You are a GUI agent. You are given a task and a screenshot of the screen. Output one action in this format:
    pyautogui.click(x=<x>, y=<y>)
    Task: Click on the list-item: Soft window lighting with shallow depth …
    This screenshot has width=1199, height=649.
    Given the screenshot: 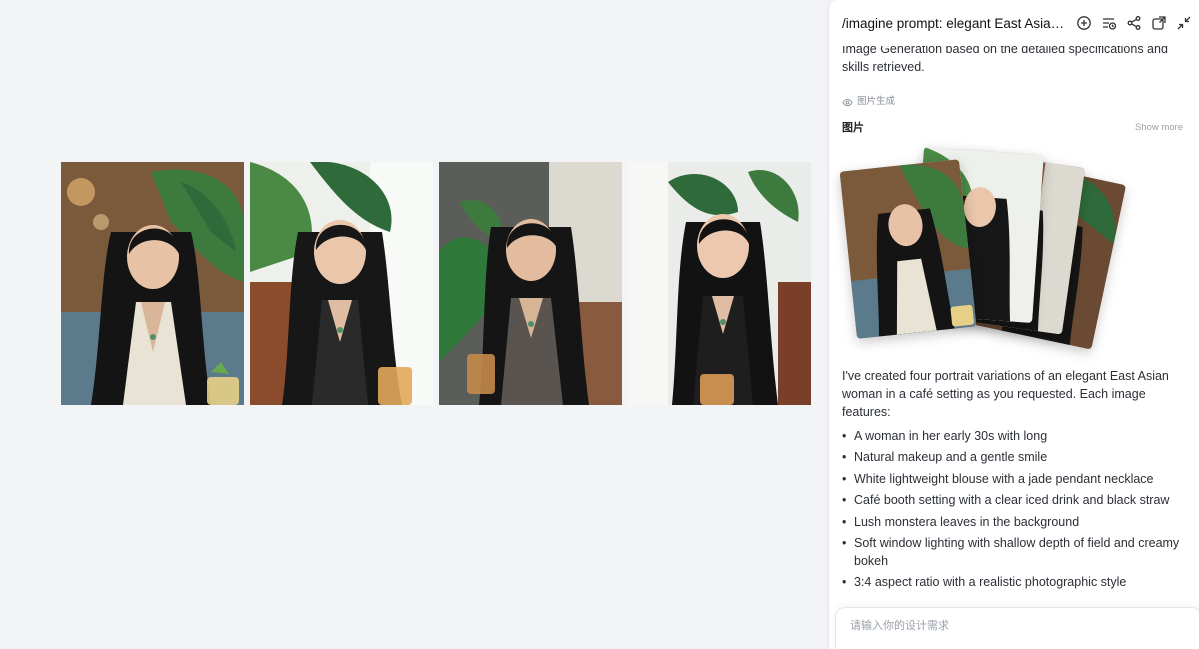 What is the action you would take?
    pyautogui.click(x=1012, y=552)
    